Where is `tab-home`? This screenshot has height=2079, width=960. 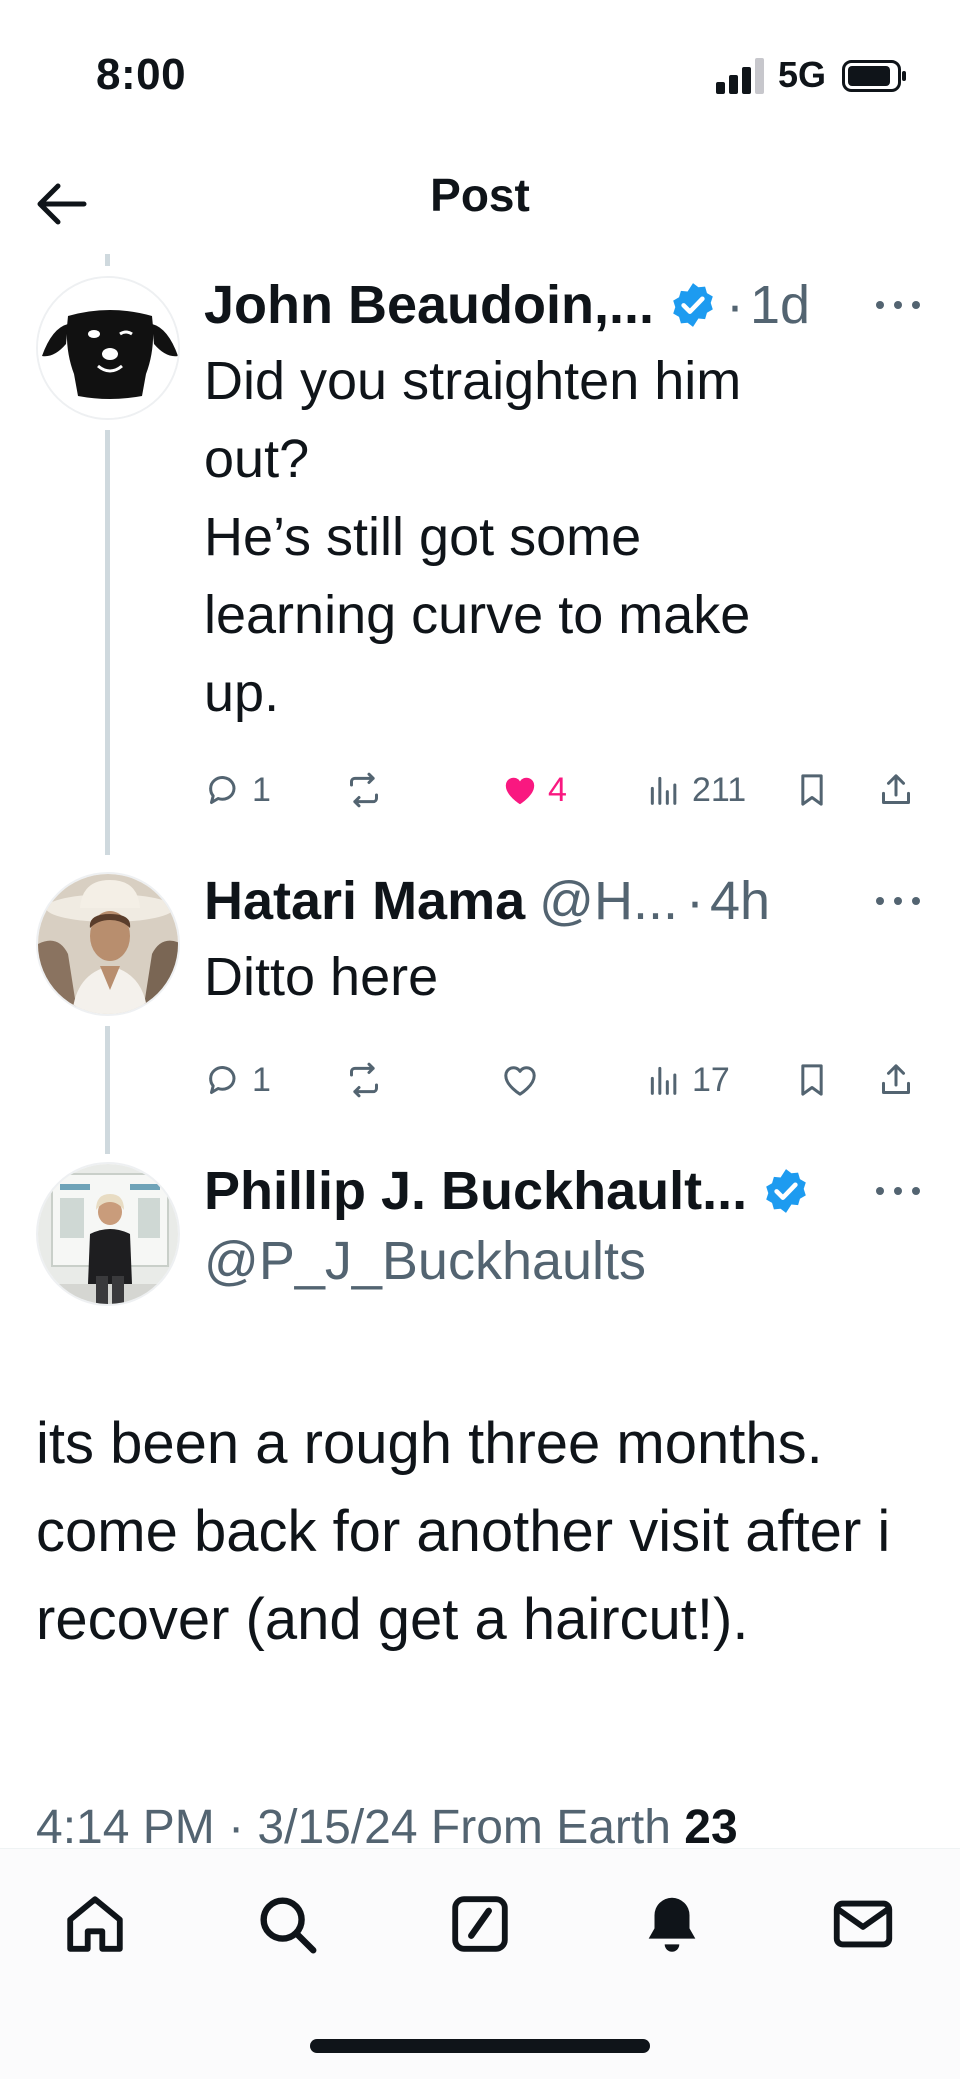
tab-home is located at coordinates (95, 1924).